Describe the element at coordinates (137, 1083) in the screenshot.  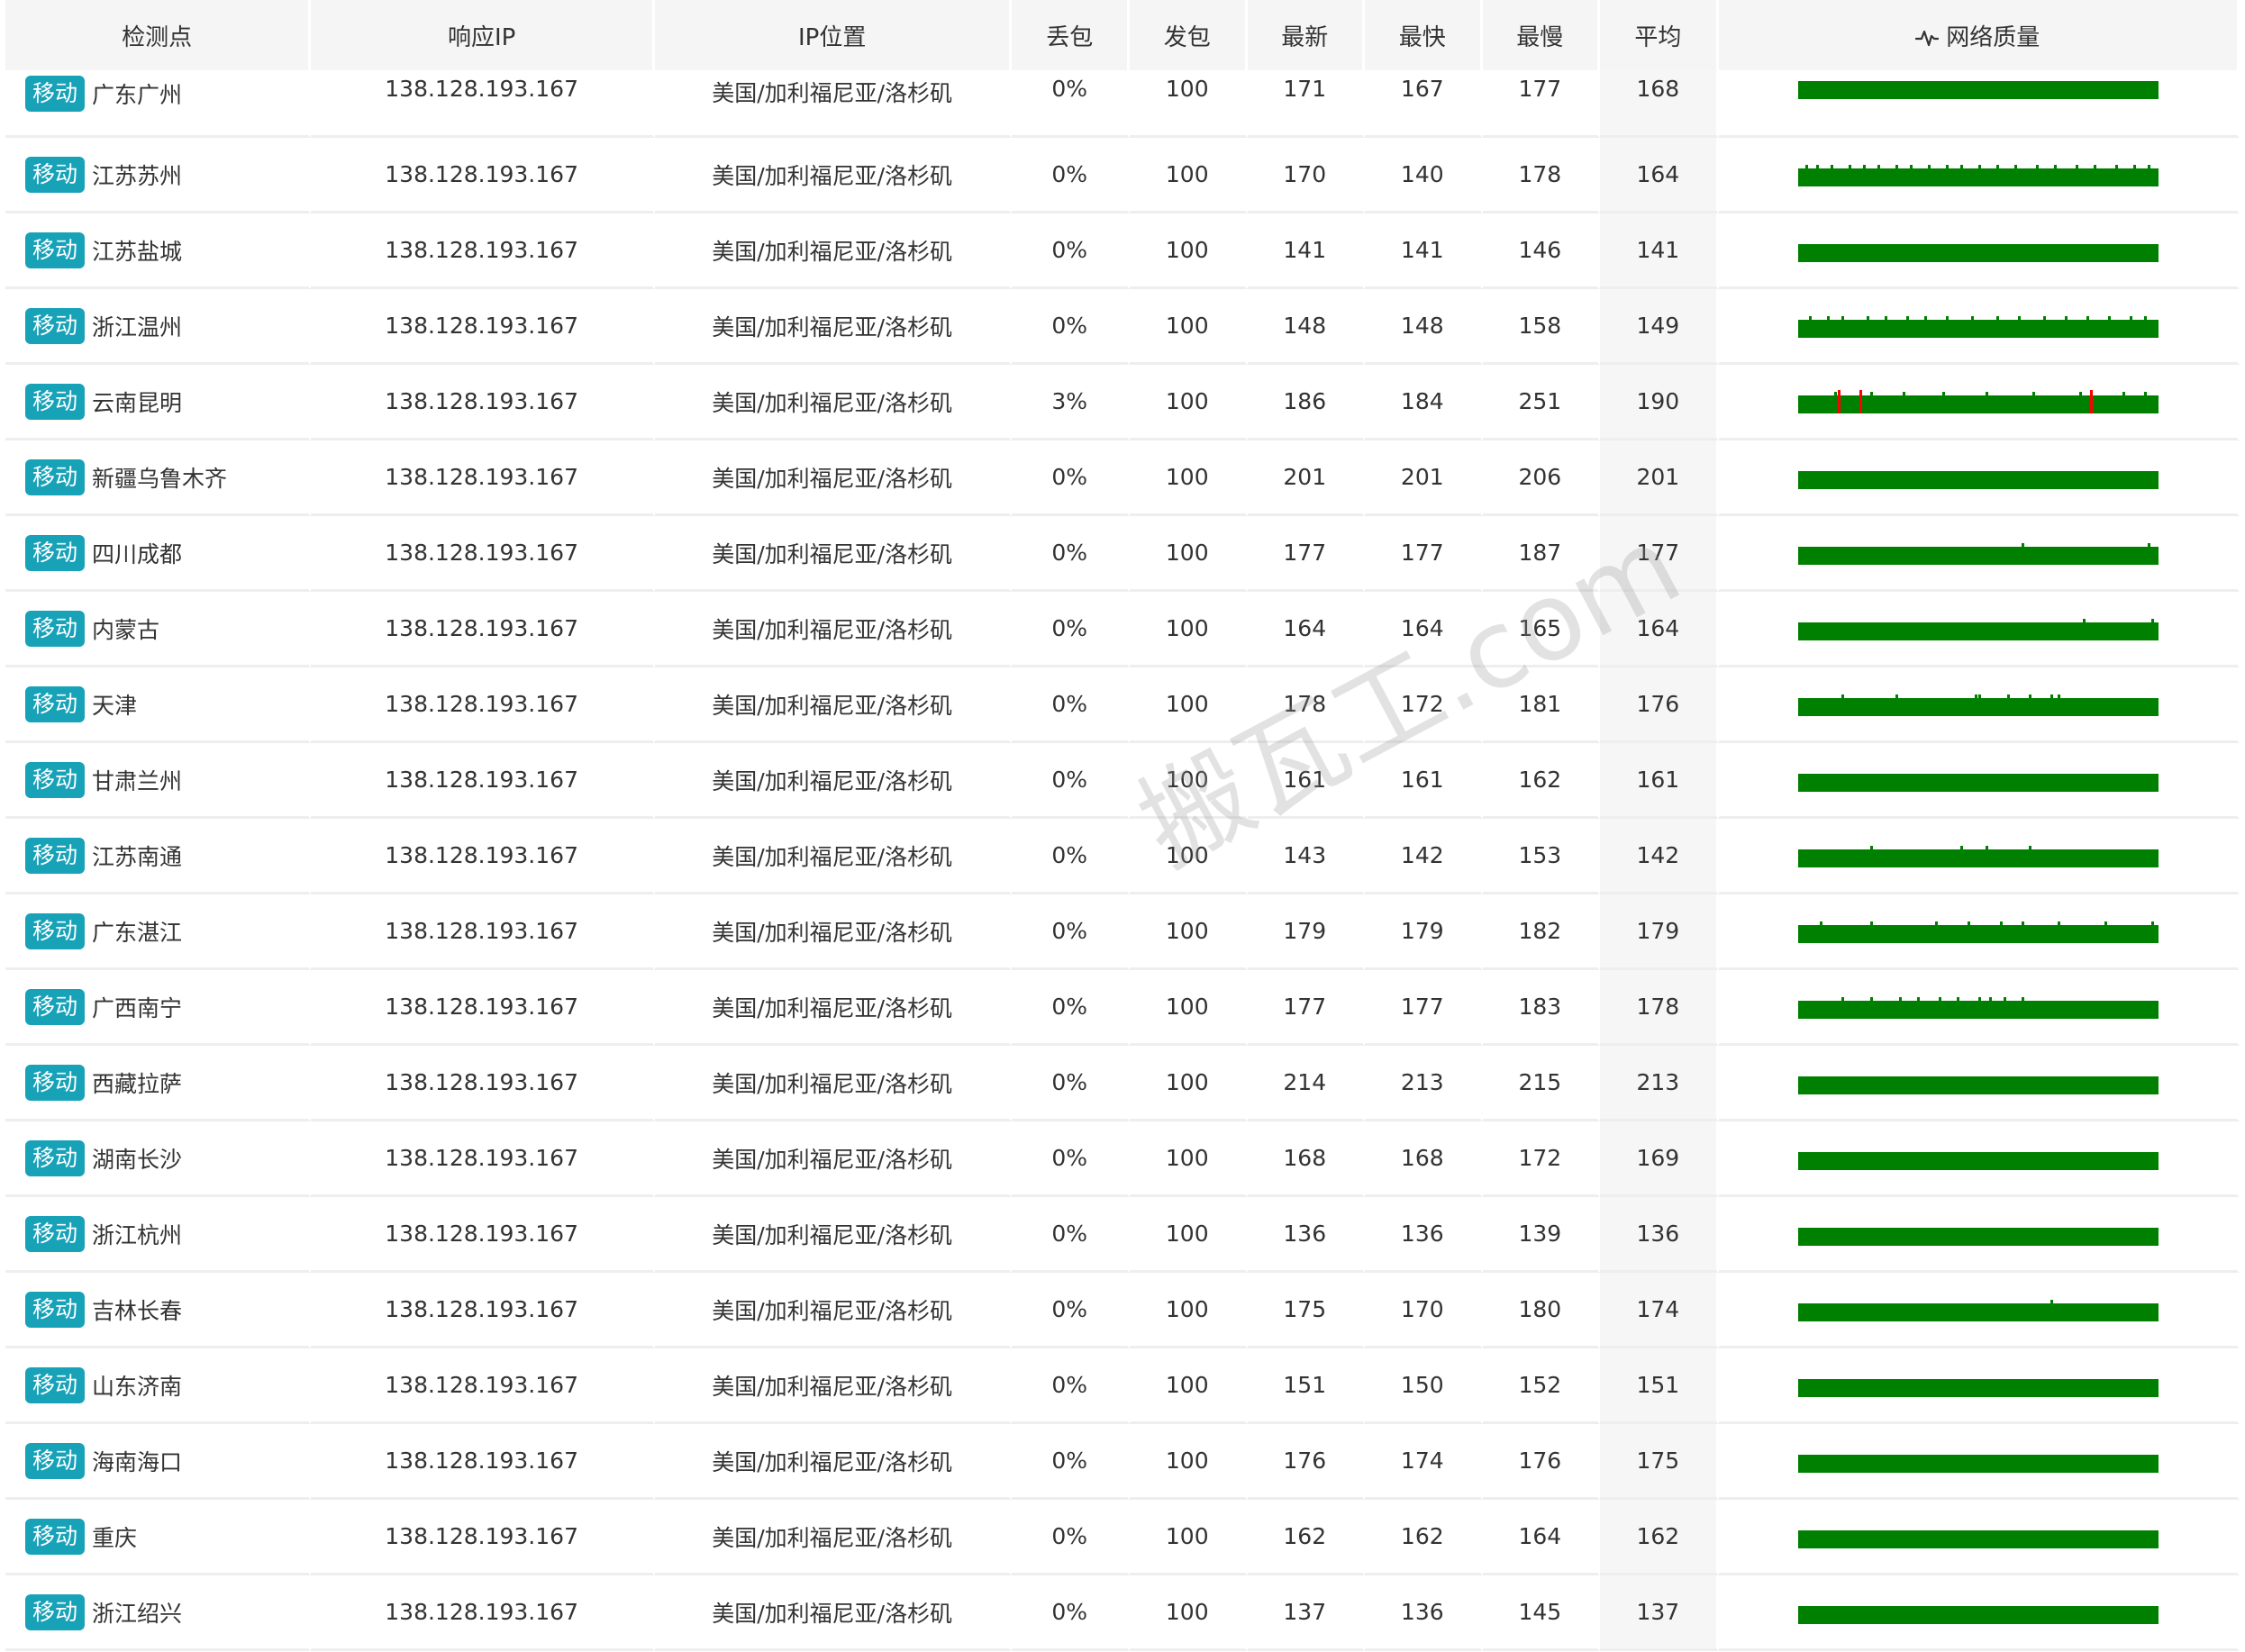
I see `node-name: 西藏拉萨` at that location.